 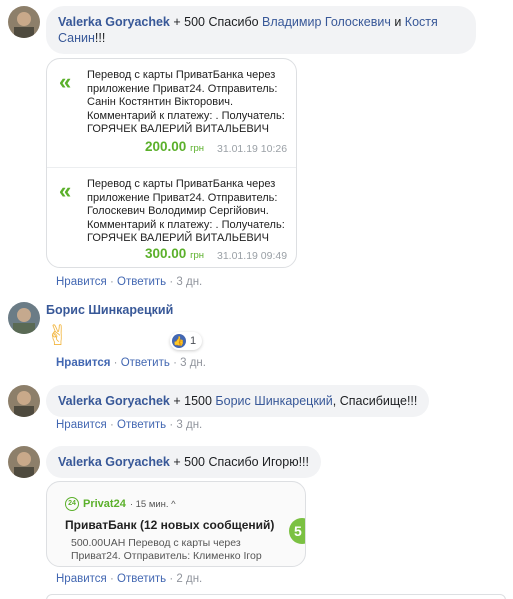 I want to click on comment-actions: Нравится · Ответить · 2 дн., so click(x=129, y=579).